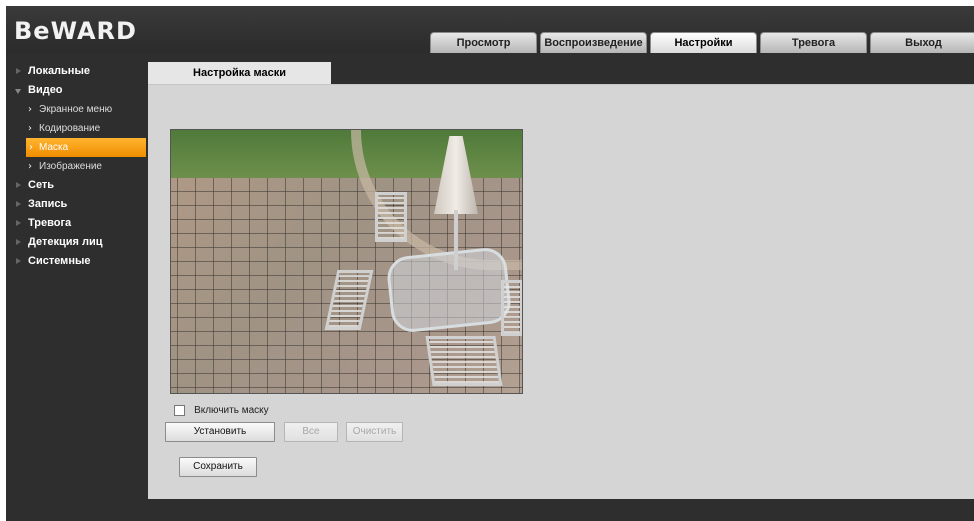  What do you see at coordinates (18, 91) in the screenshot?
I see `expanded-arrow-icon` at bounding box center [18, 91].